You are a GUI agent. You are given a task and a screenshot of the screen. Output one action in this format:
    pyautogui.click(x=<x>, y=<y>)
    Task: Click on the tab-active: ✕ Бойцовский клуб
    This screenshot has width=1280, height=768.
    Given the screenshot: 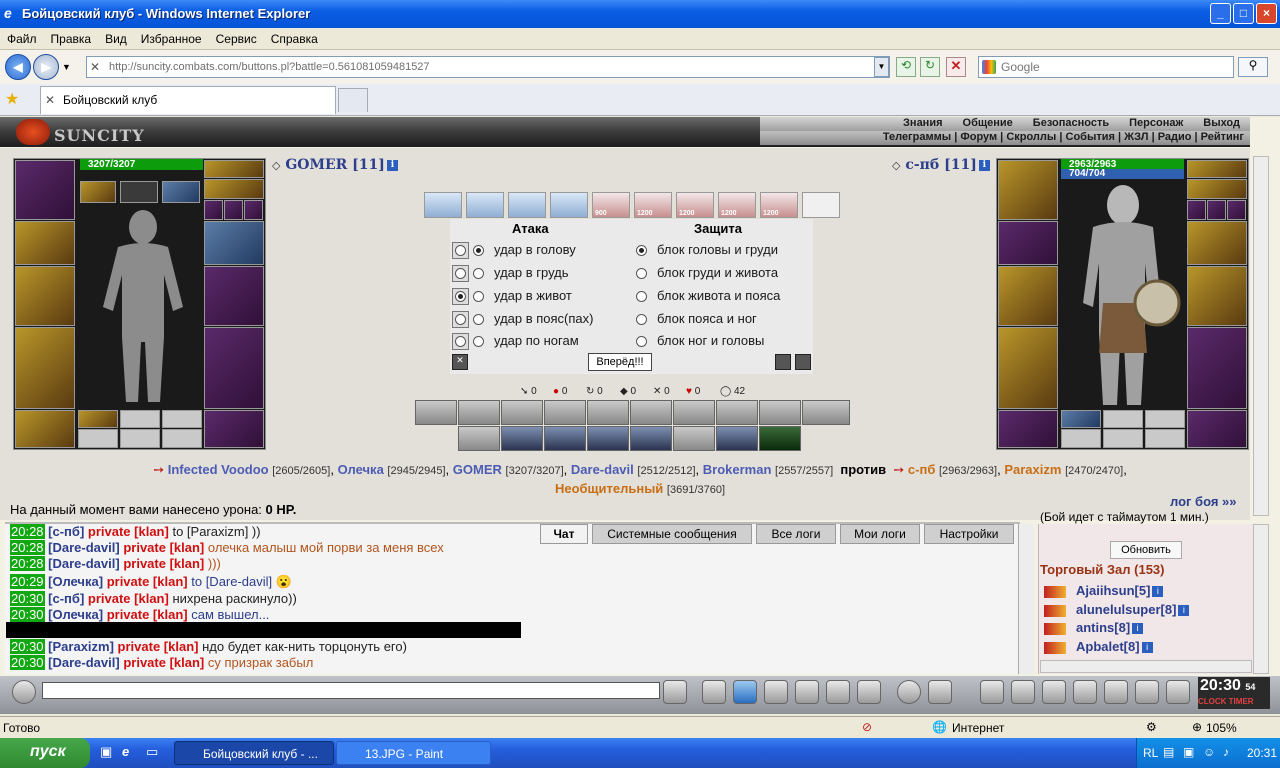 What is the action you would take?
    pyautogui.click(x=188, y=100)
    